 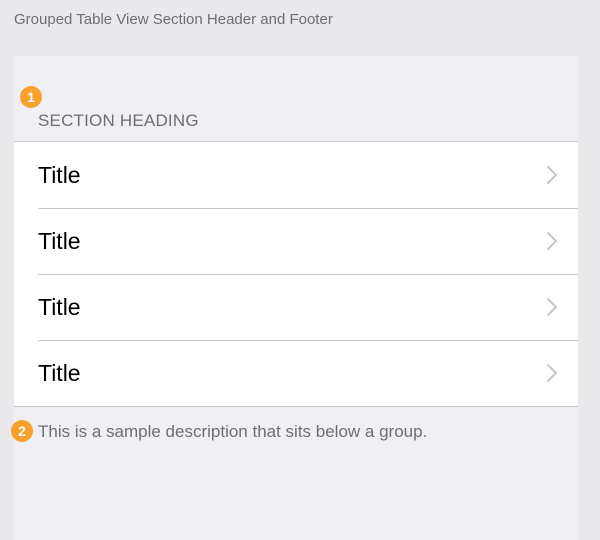 I want to click on annotation-badge-1: 1, so click(x=31, y=97).